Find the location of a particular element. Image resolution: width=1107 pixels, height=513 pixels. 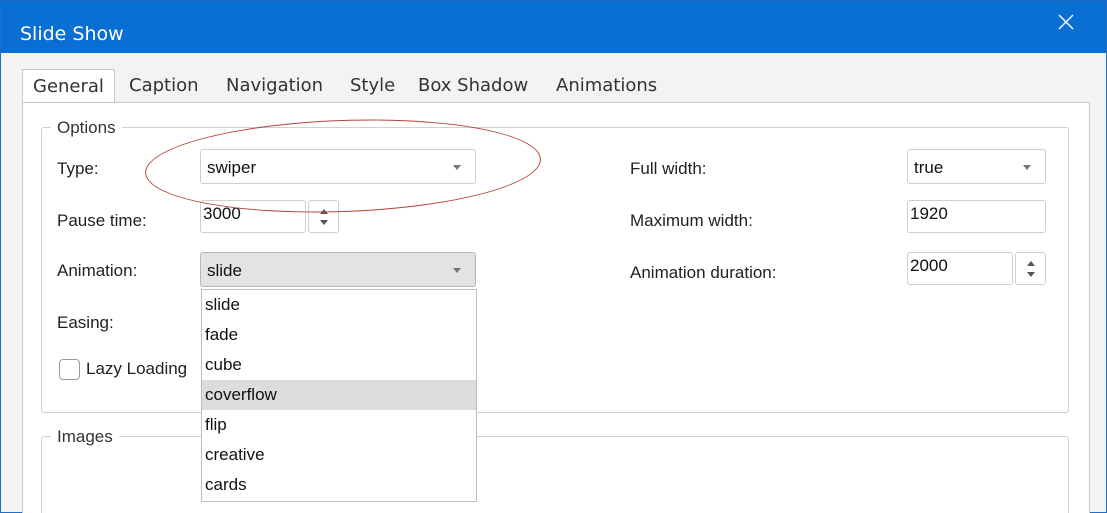

tab-caption: Caption is located at coordinates (164, 86).